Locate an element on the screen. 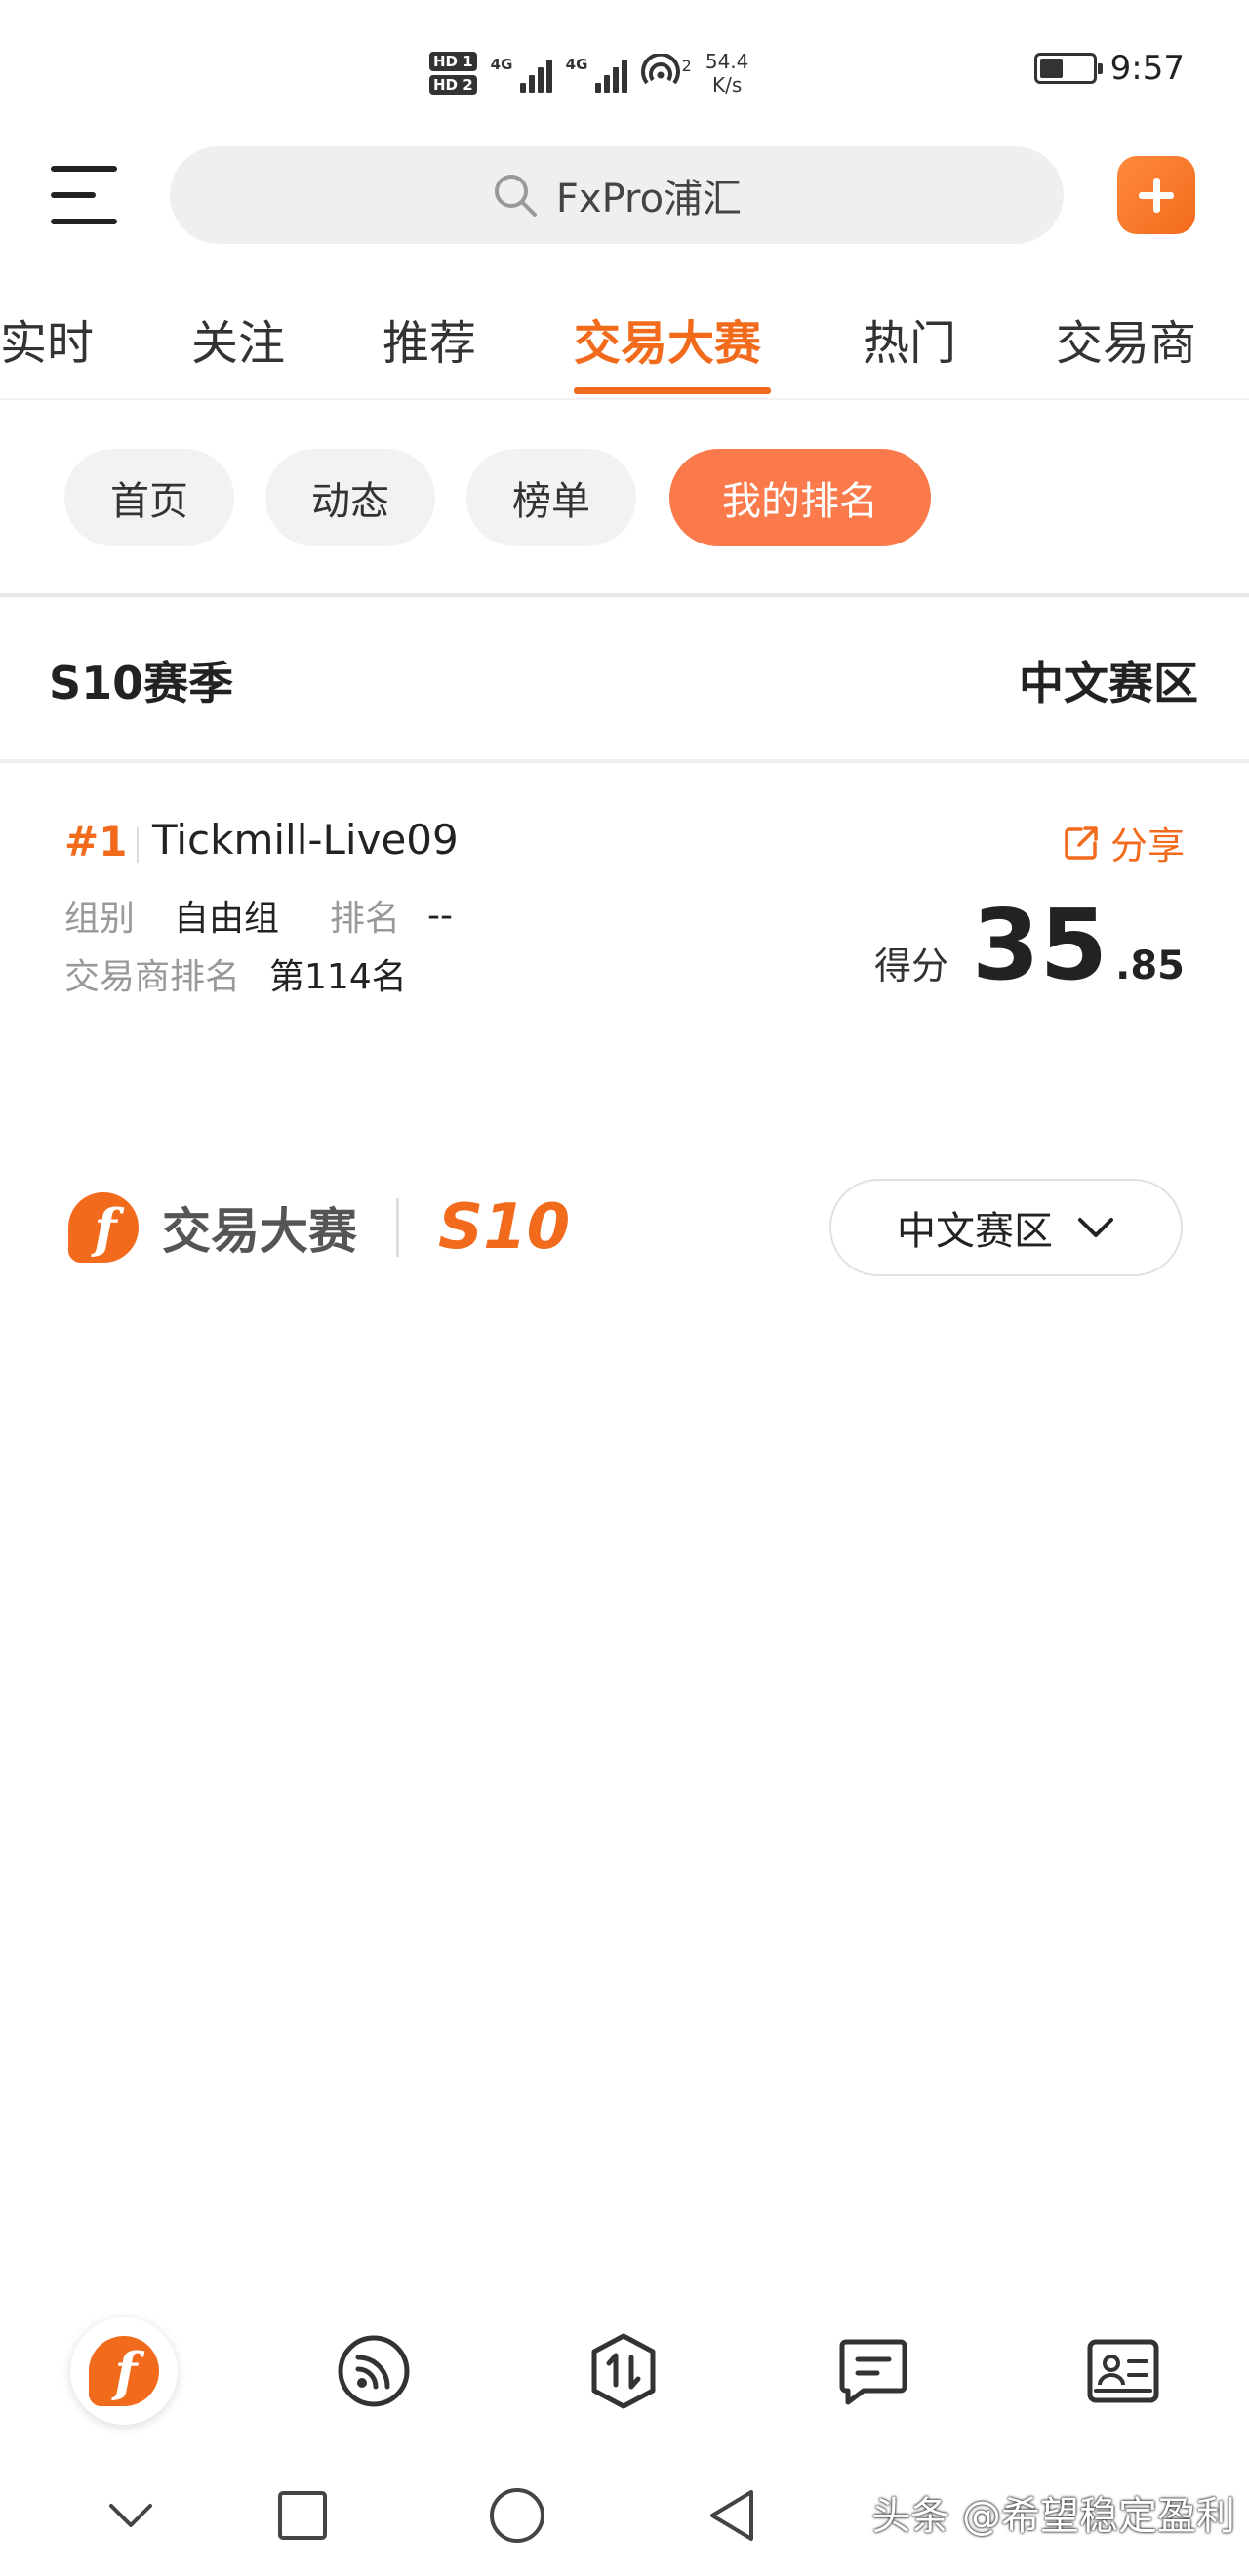  chip-home: 首页 is located at coordinates (149, 497).